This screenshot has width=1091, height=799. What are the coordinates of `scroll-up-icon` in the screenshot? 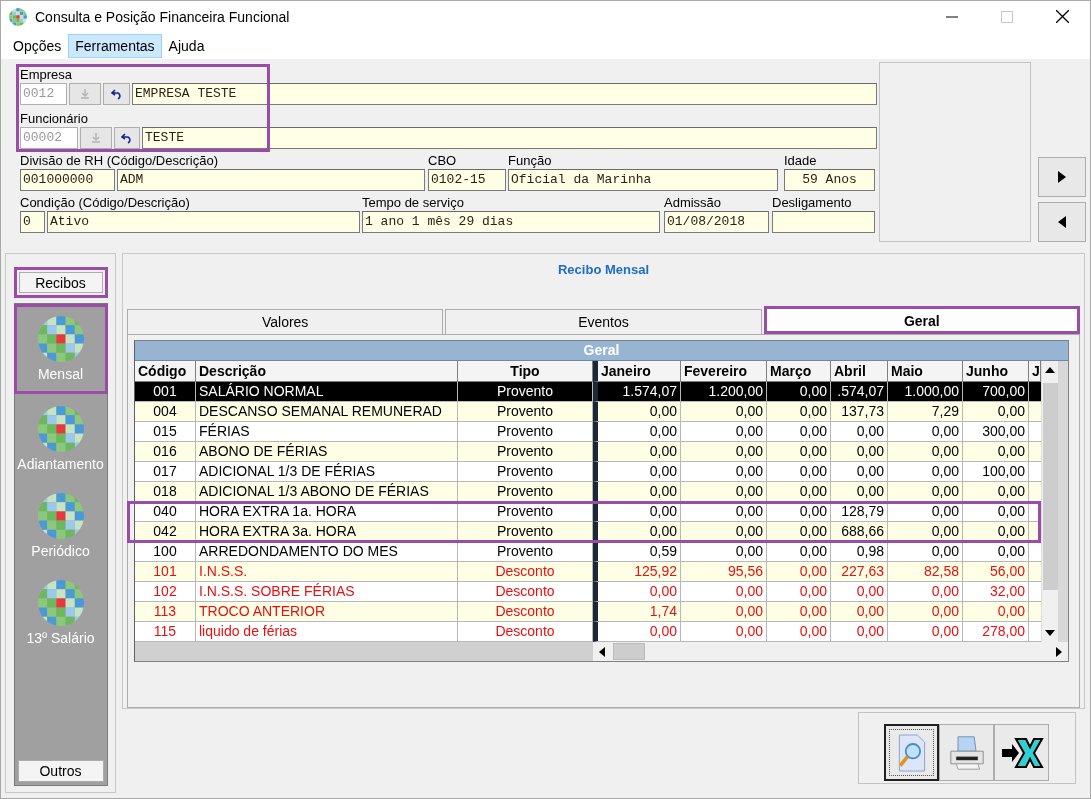 It's located at (1050, 370).